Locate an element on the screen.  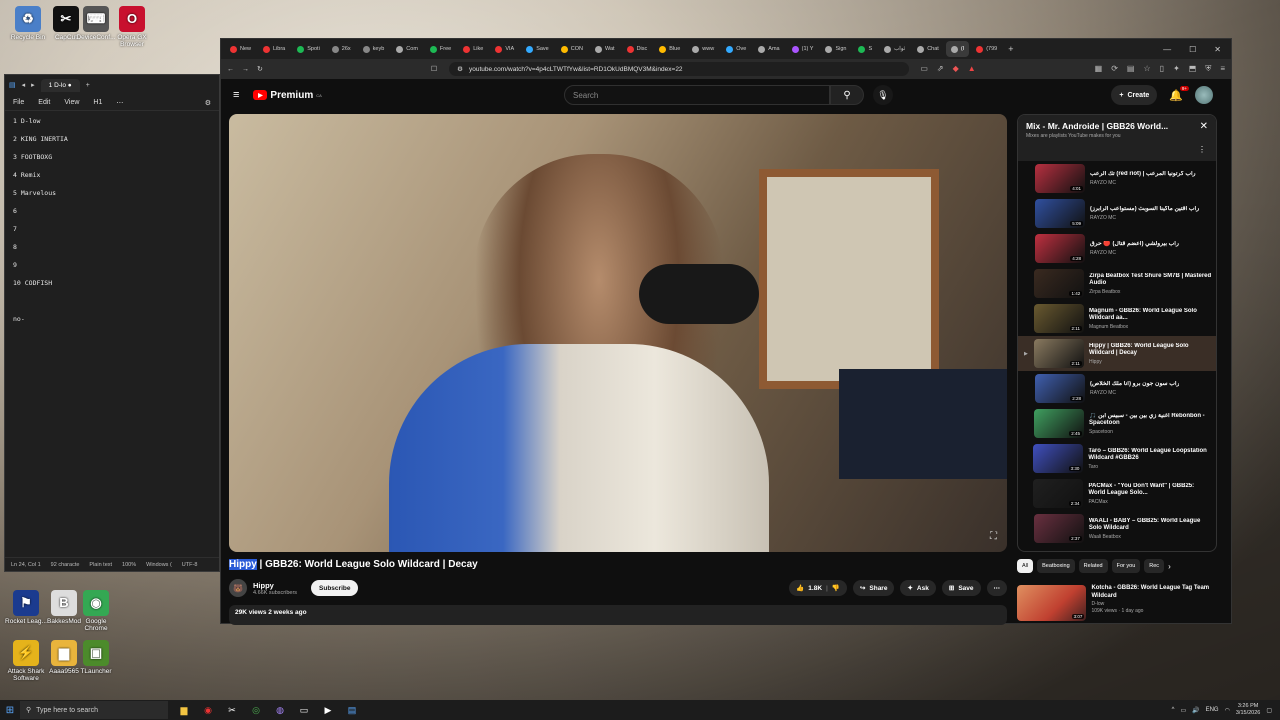
hamburger-menu-icon: ≡ is located at coordinates (236, 95).